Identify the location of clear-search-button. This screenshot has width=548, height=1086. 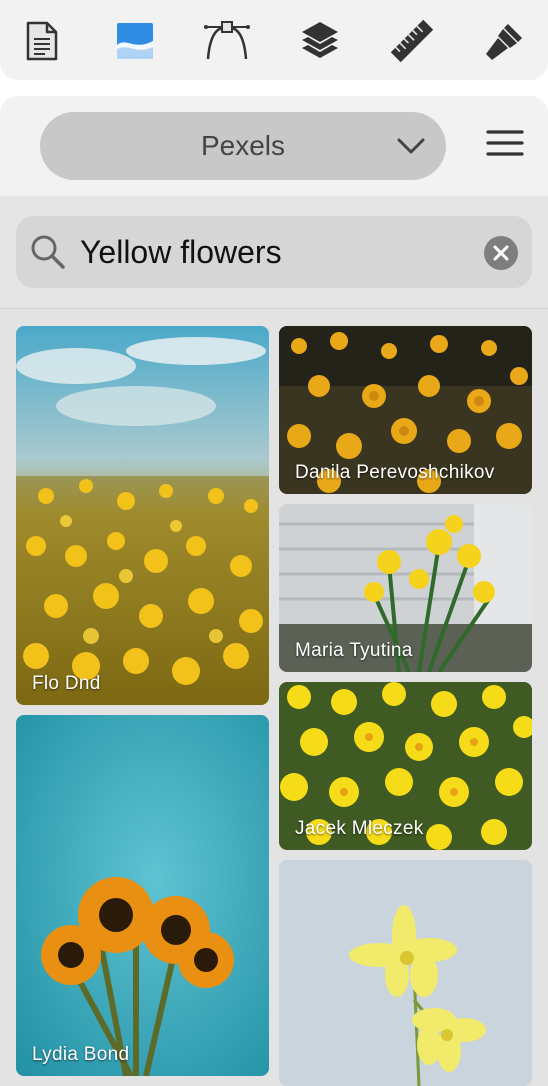
(501, 253).